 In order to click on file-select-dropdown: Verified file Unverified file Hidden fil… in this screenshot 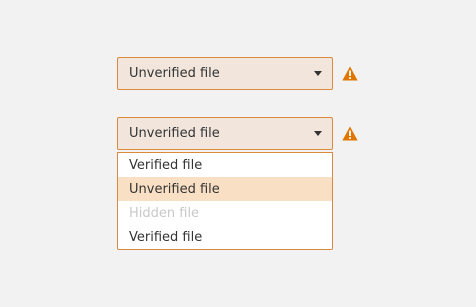, I will do `click(225, 201)`.